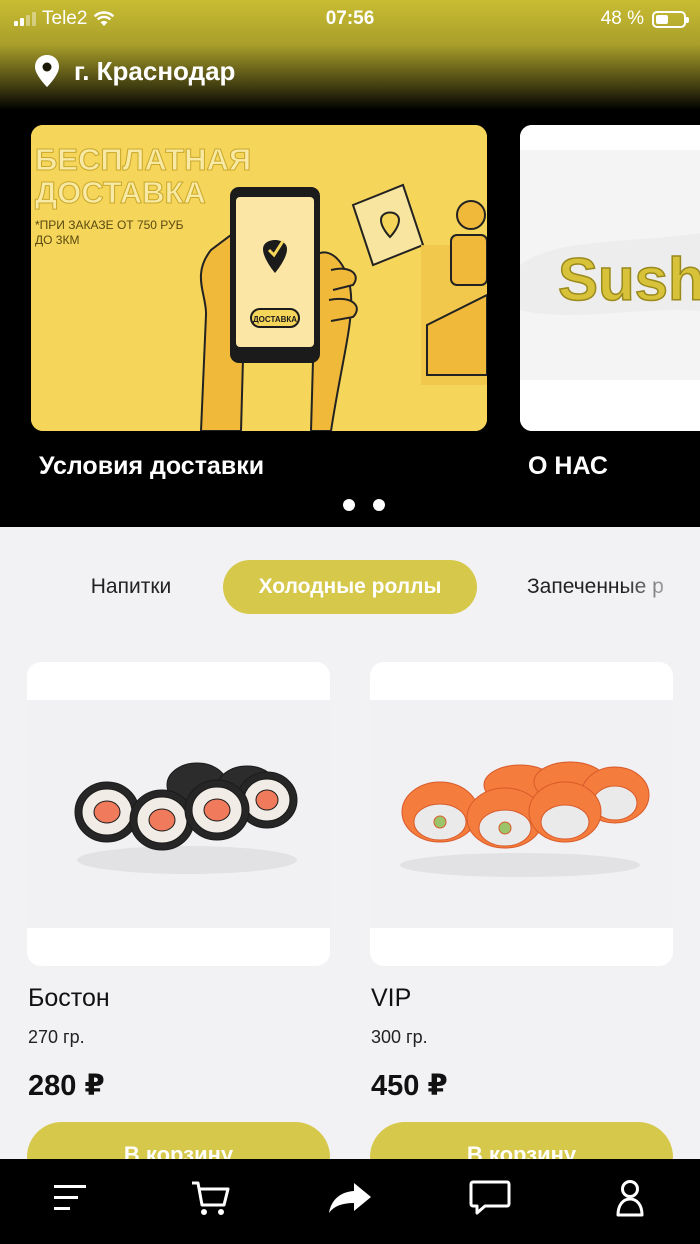 The height and width of the screenshot is (1244, 700). I want to click on banner-headline-1: БЕСПЛАТНАЯ, so click(143, 159).